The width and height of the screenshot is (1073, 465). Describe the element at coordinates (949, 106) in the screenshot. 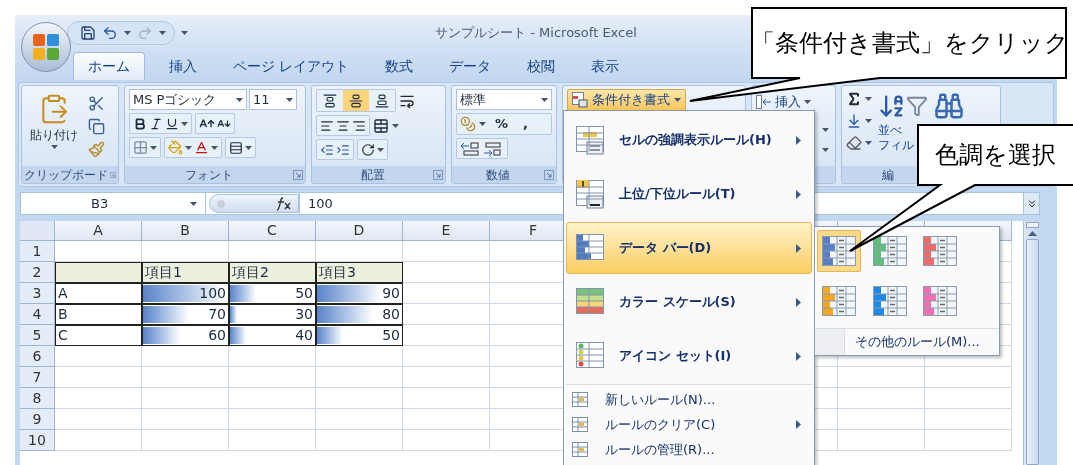

I see `find-icon` at that location.